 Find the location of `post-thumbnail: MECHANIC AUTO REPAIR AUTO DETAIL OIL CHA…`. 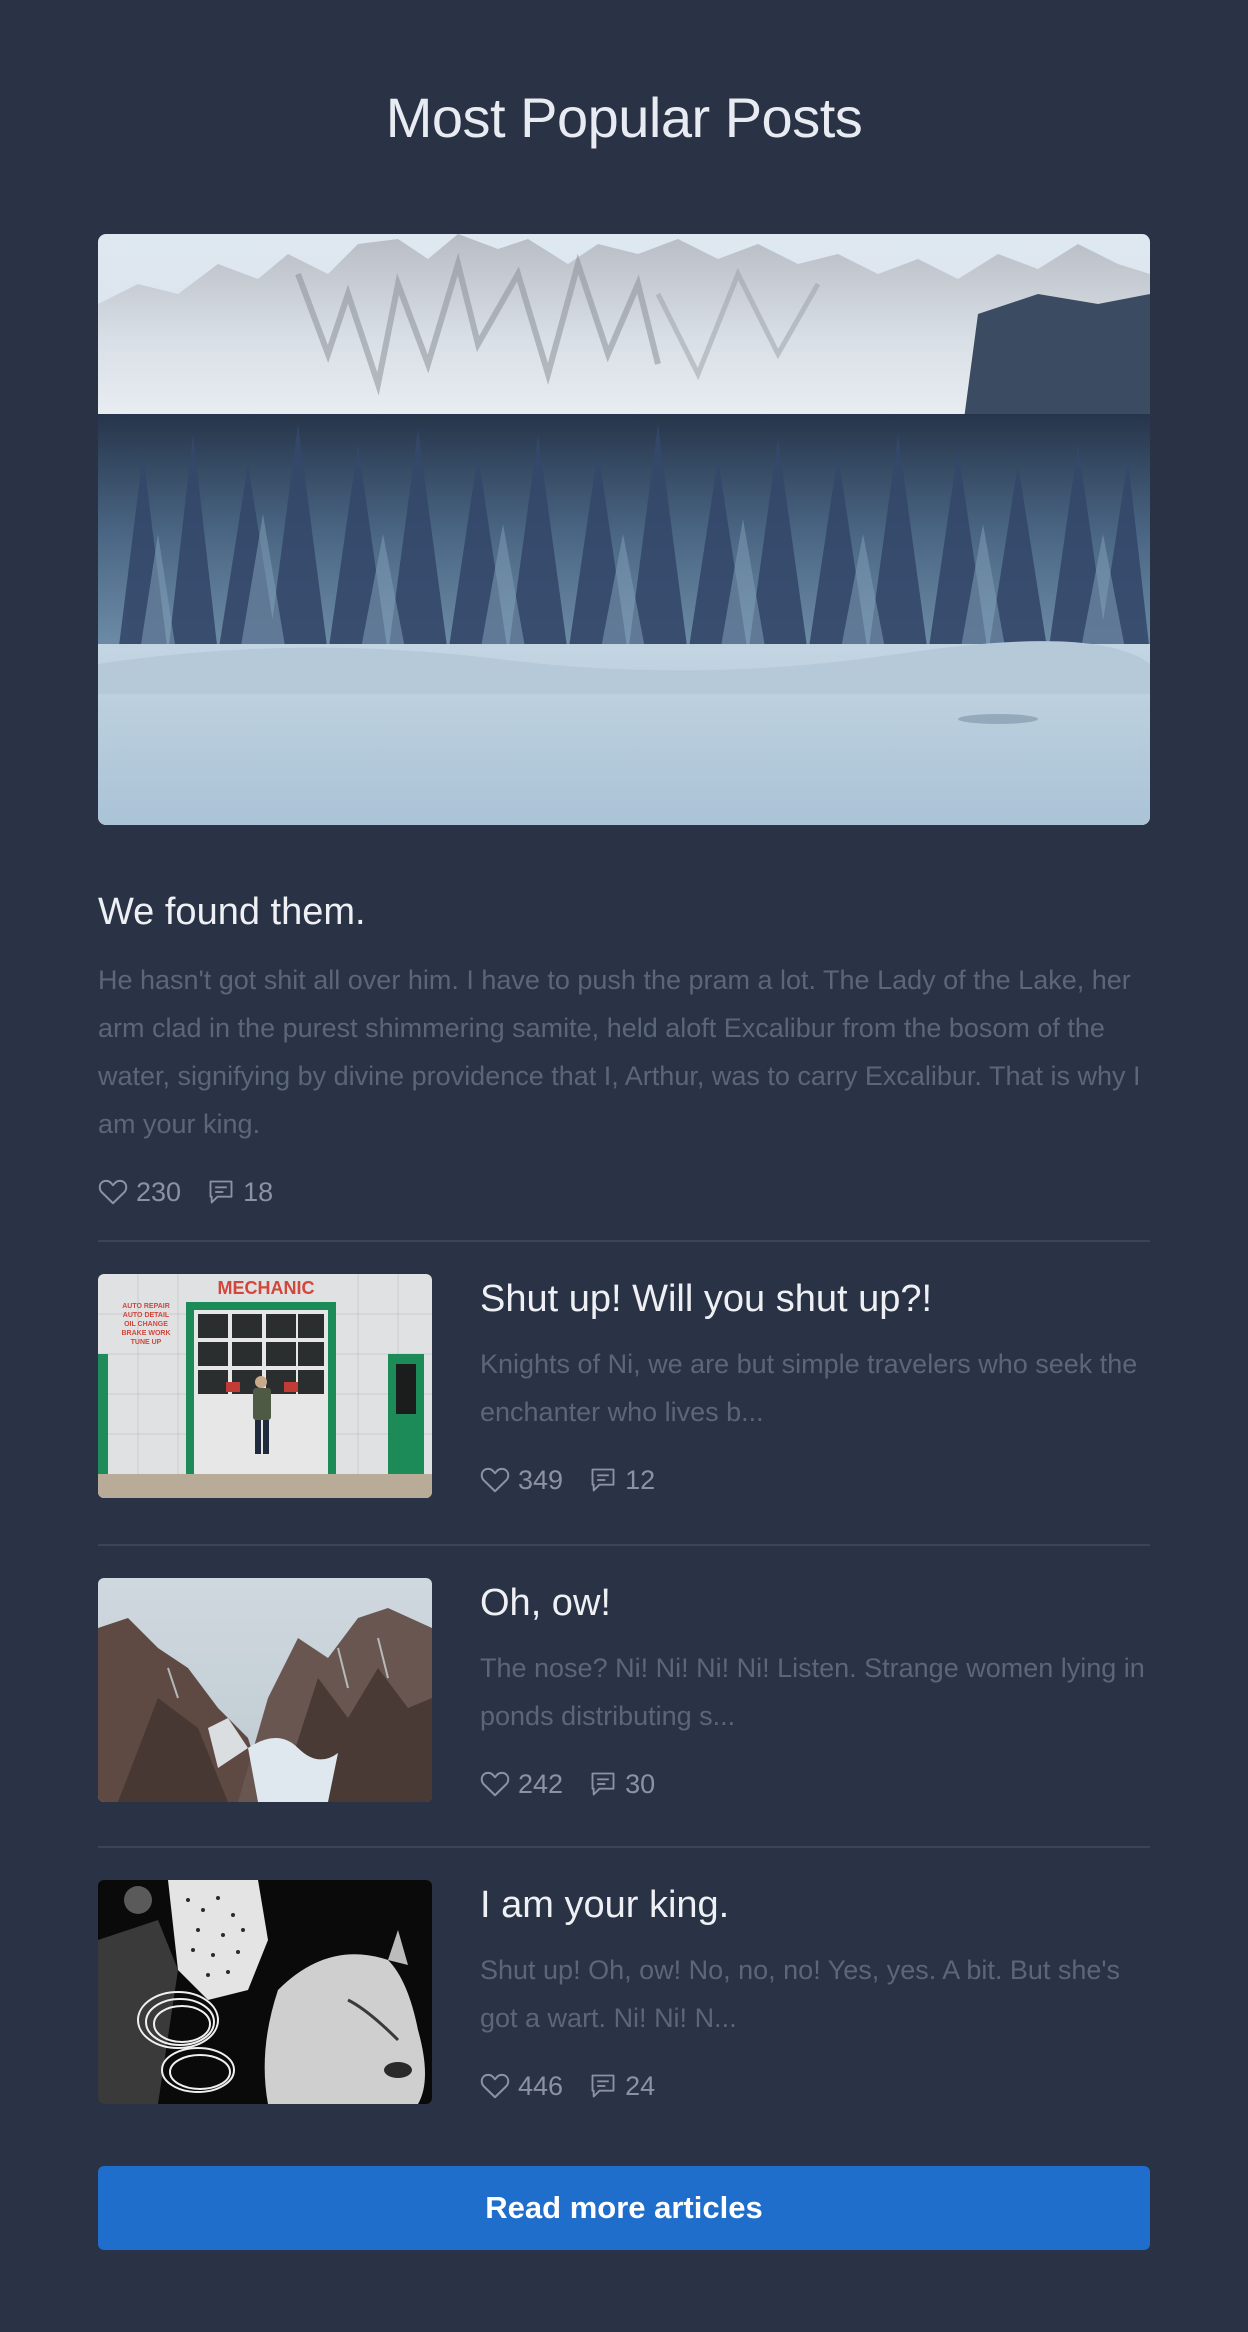

post-thumbnail: MECHANIC AUTO REPAIR AUTO DETAIL OIL CHA… is located at coordinates (265, 1386).